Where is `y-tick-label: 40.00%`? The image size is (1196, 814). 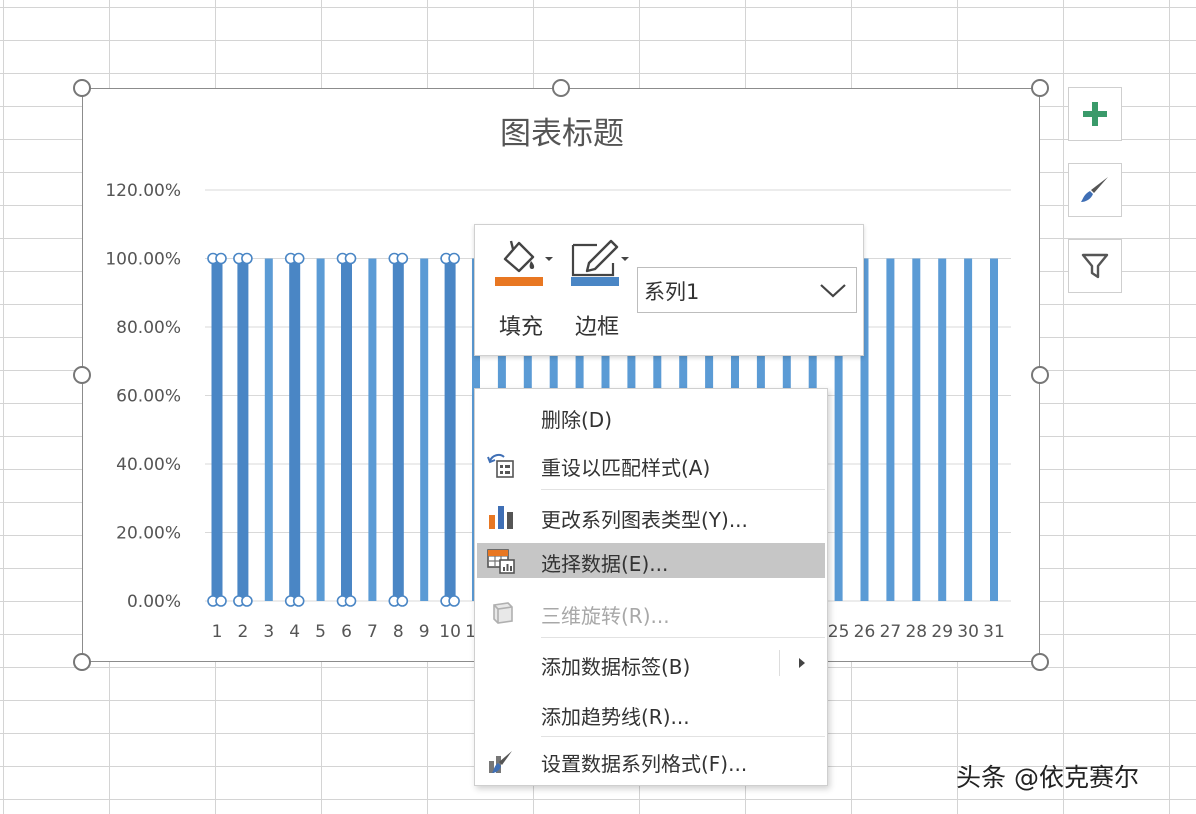 y-tick-label: 40.00% is located at coordinates (148, 465).